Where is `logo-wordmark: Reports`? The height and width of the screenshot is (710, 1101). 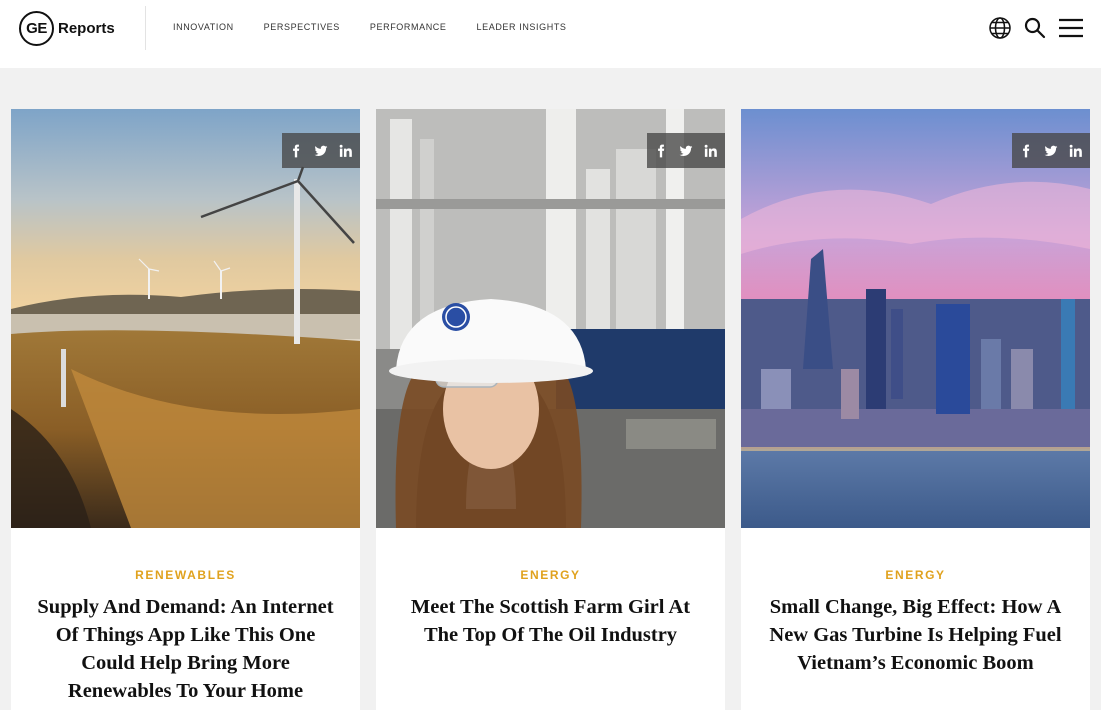
logo-wordmark: Reports is located at coordinates (86, 28).